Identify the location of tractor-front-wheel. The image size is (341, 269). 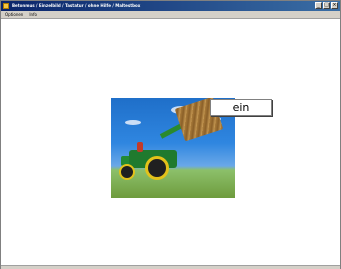
(127, 172).